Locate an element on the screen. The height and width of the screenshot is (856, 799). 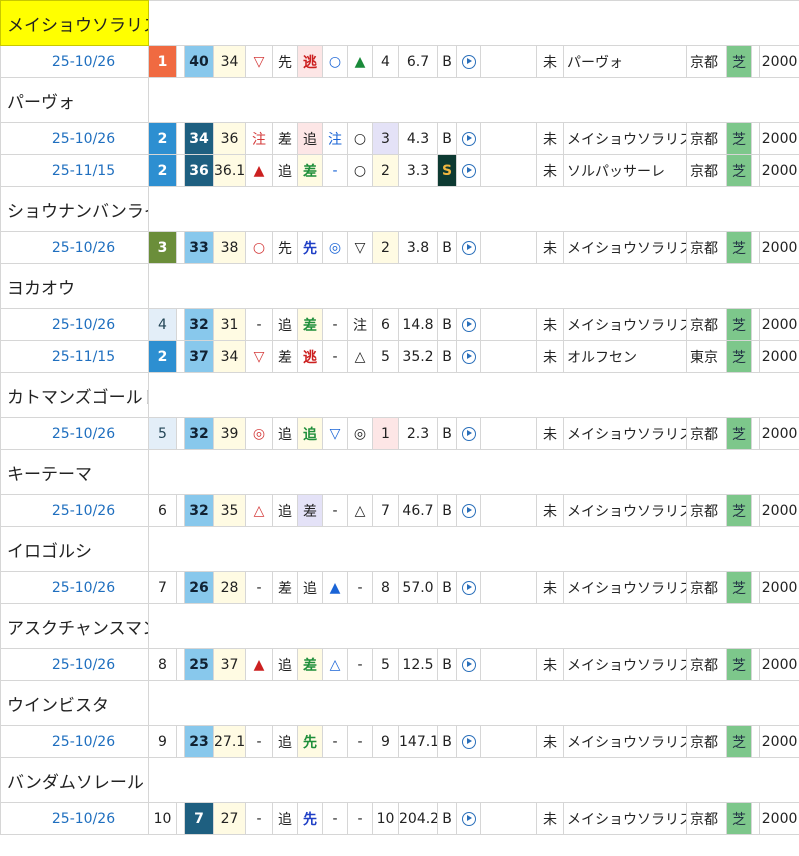
mark-1: △ is located at coordinates (259, 510).